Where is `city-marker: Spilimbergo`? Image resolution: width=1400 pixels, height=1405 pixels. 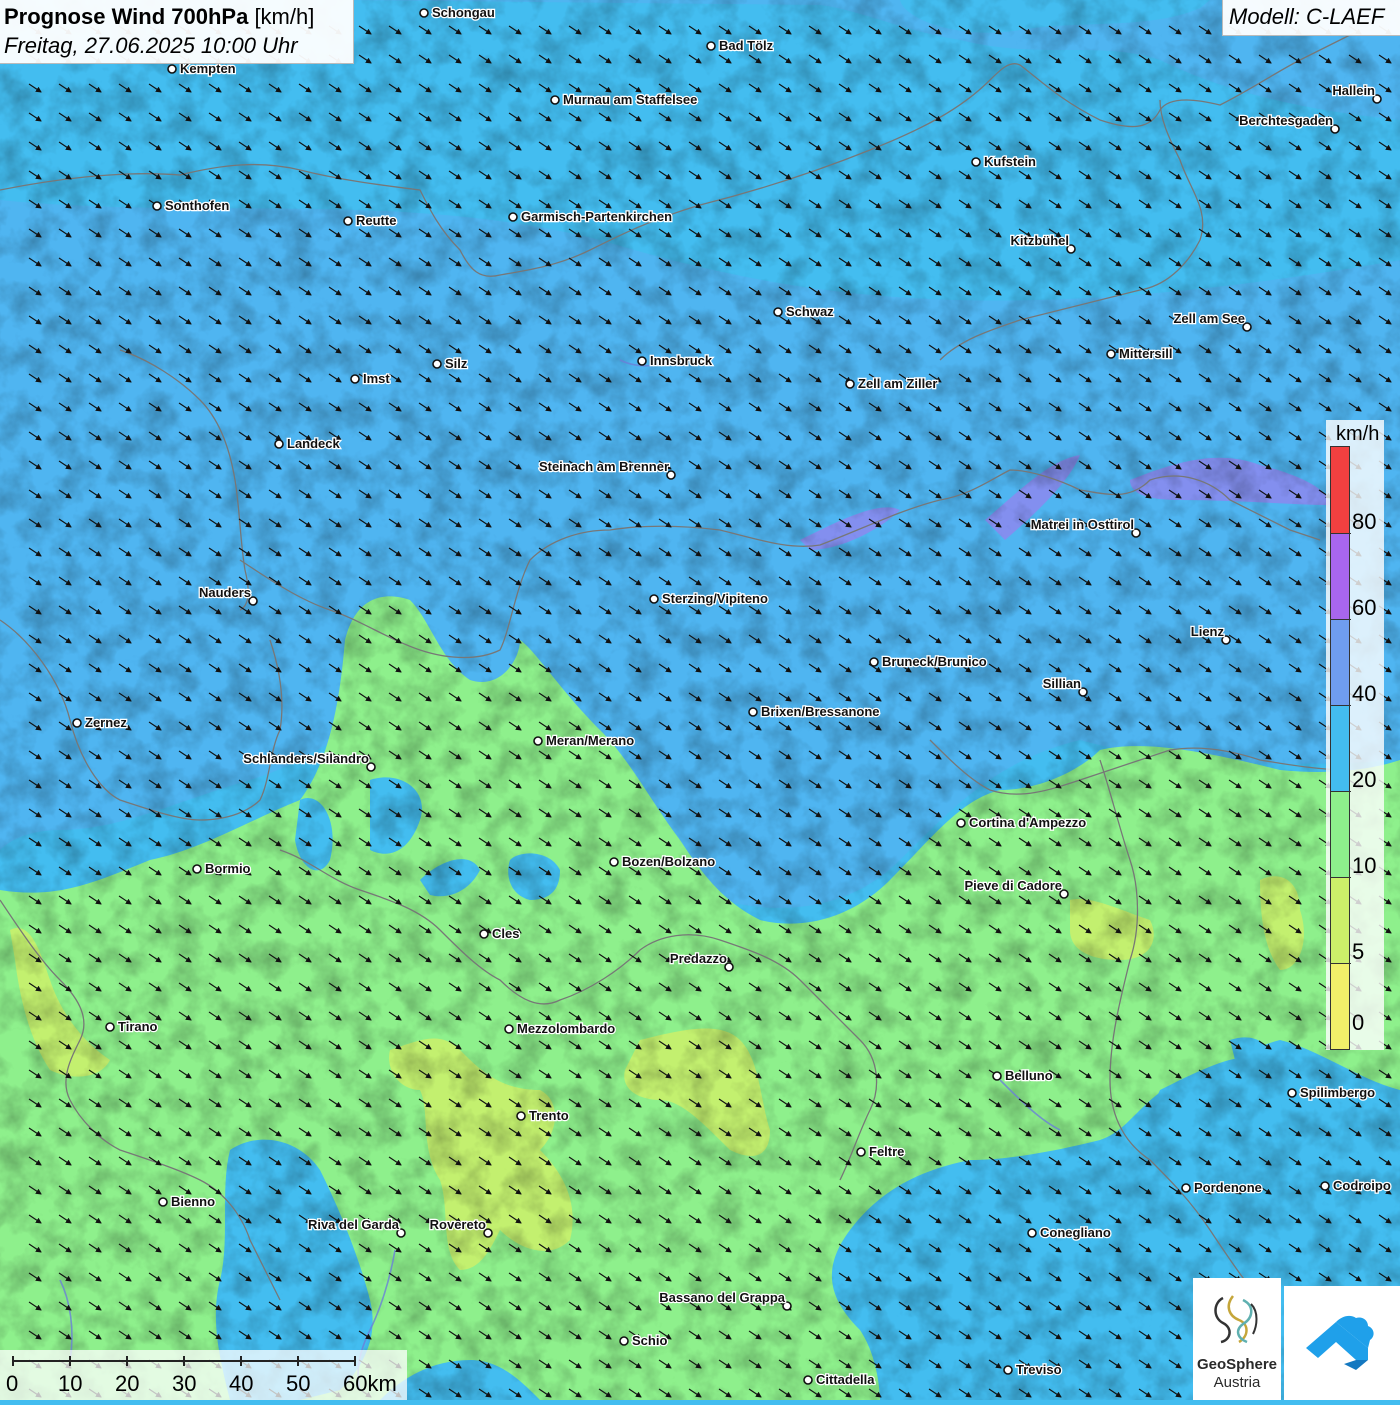
city-marker: Spilimbergo is located at coordinates (1331, 1092).